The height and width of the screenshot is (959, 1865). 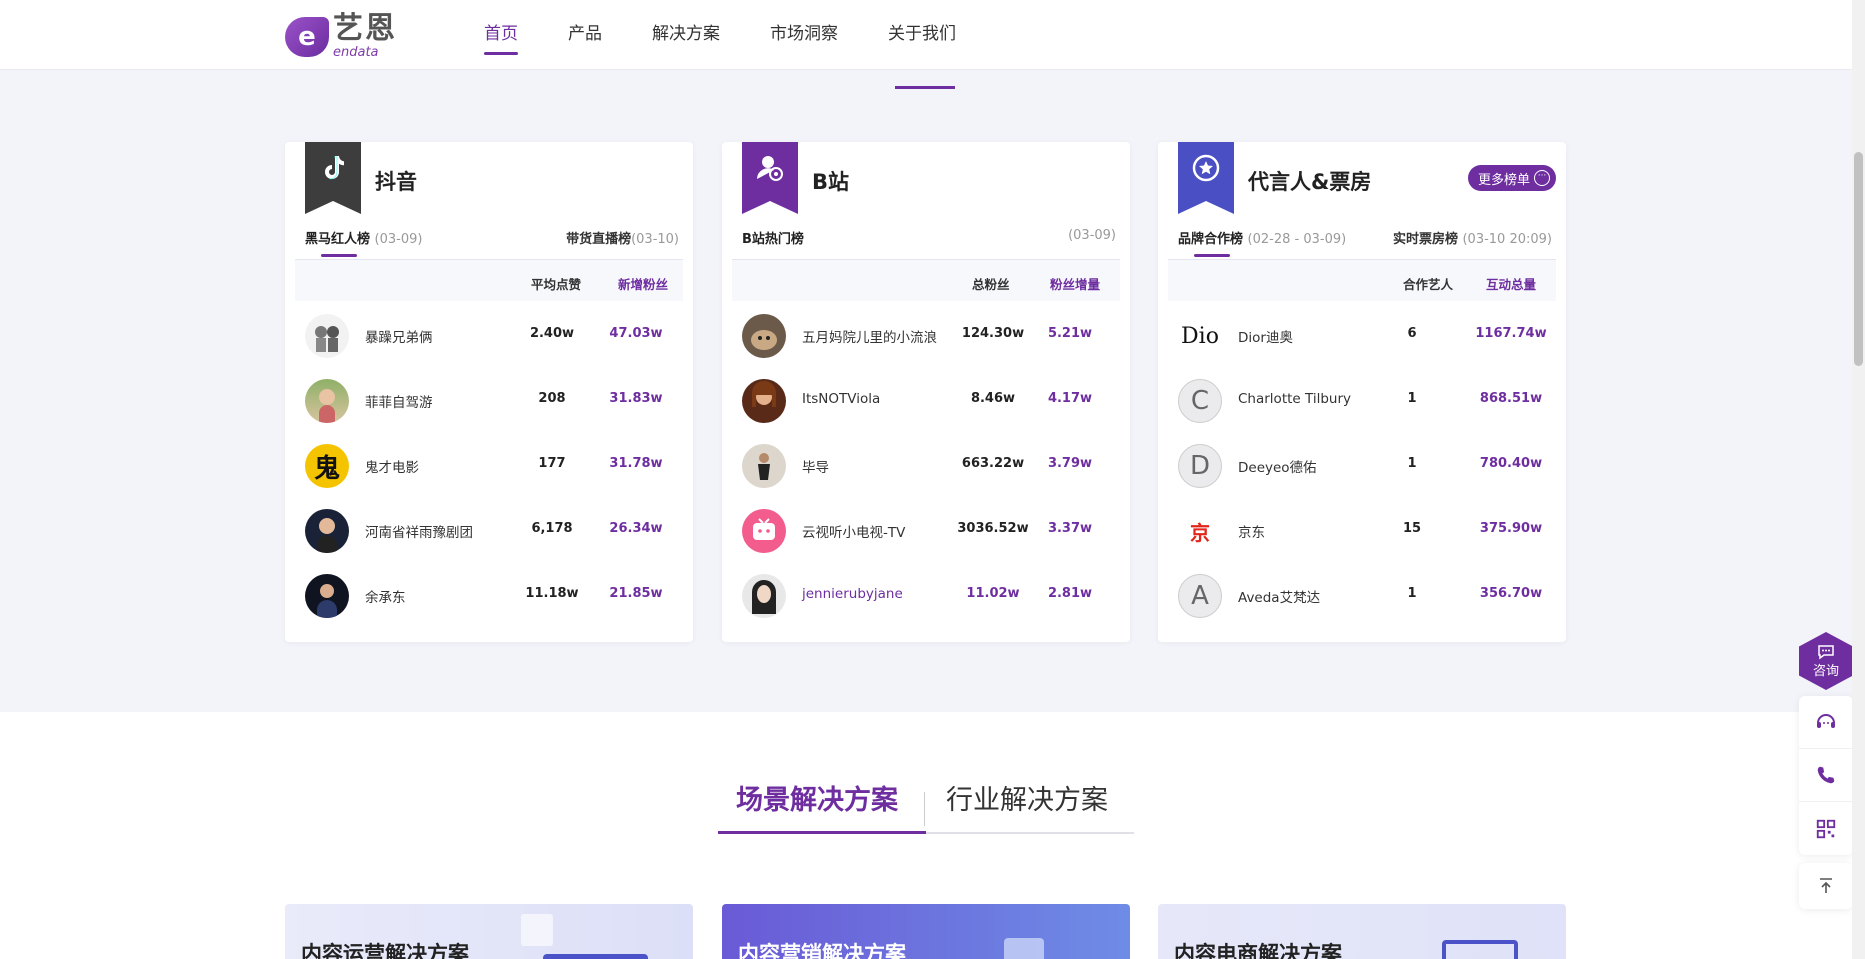 I want to click on table-row: 五月妈院儿里的小流浪 124.30w 5.21w, so click(x=926, y=335).